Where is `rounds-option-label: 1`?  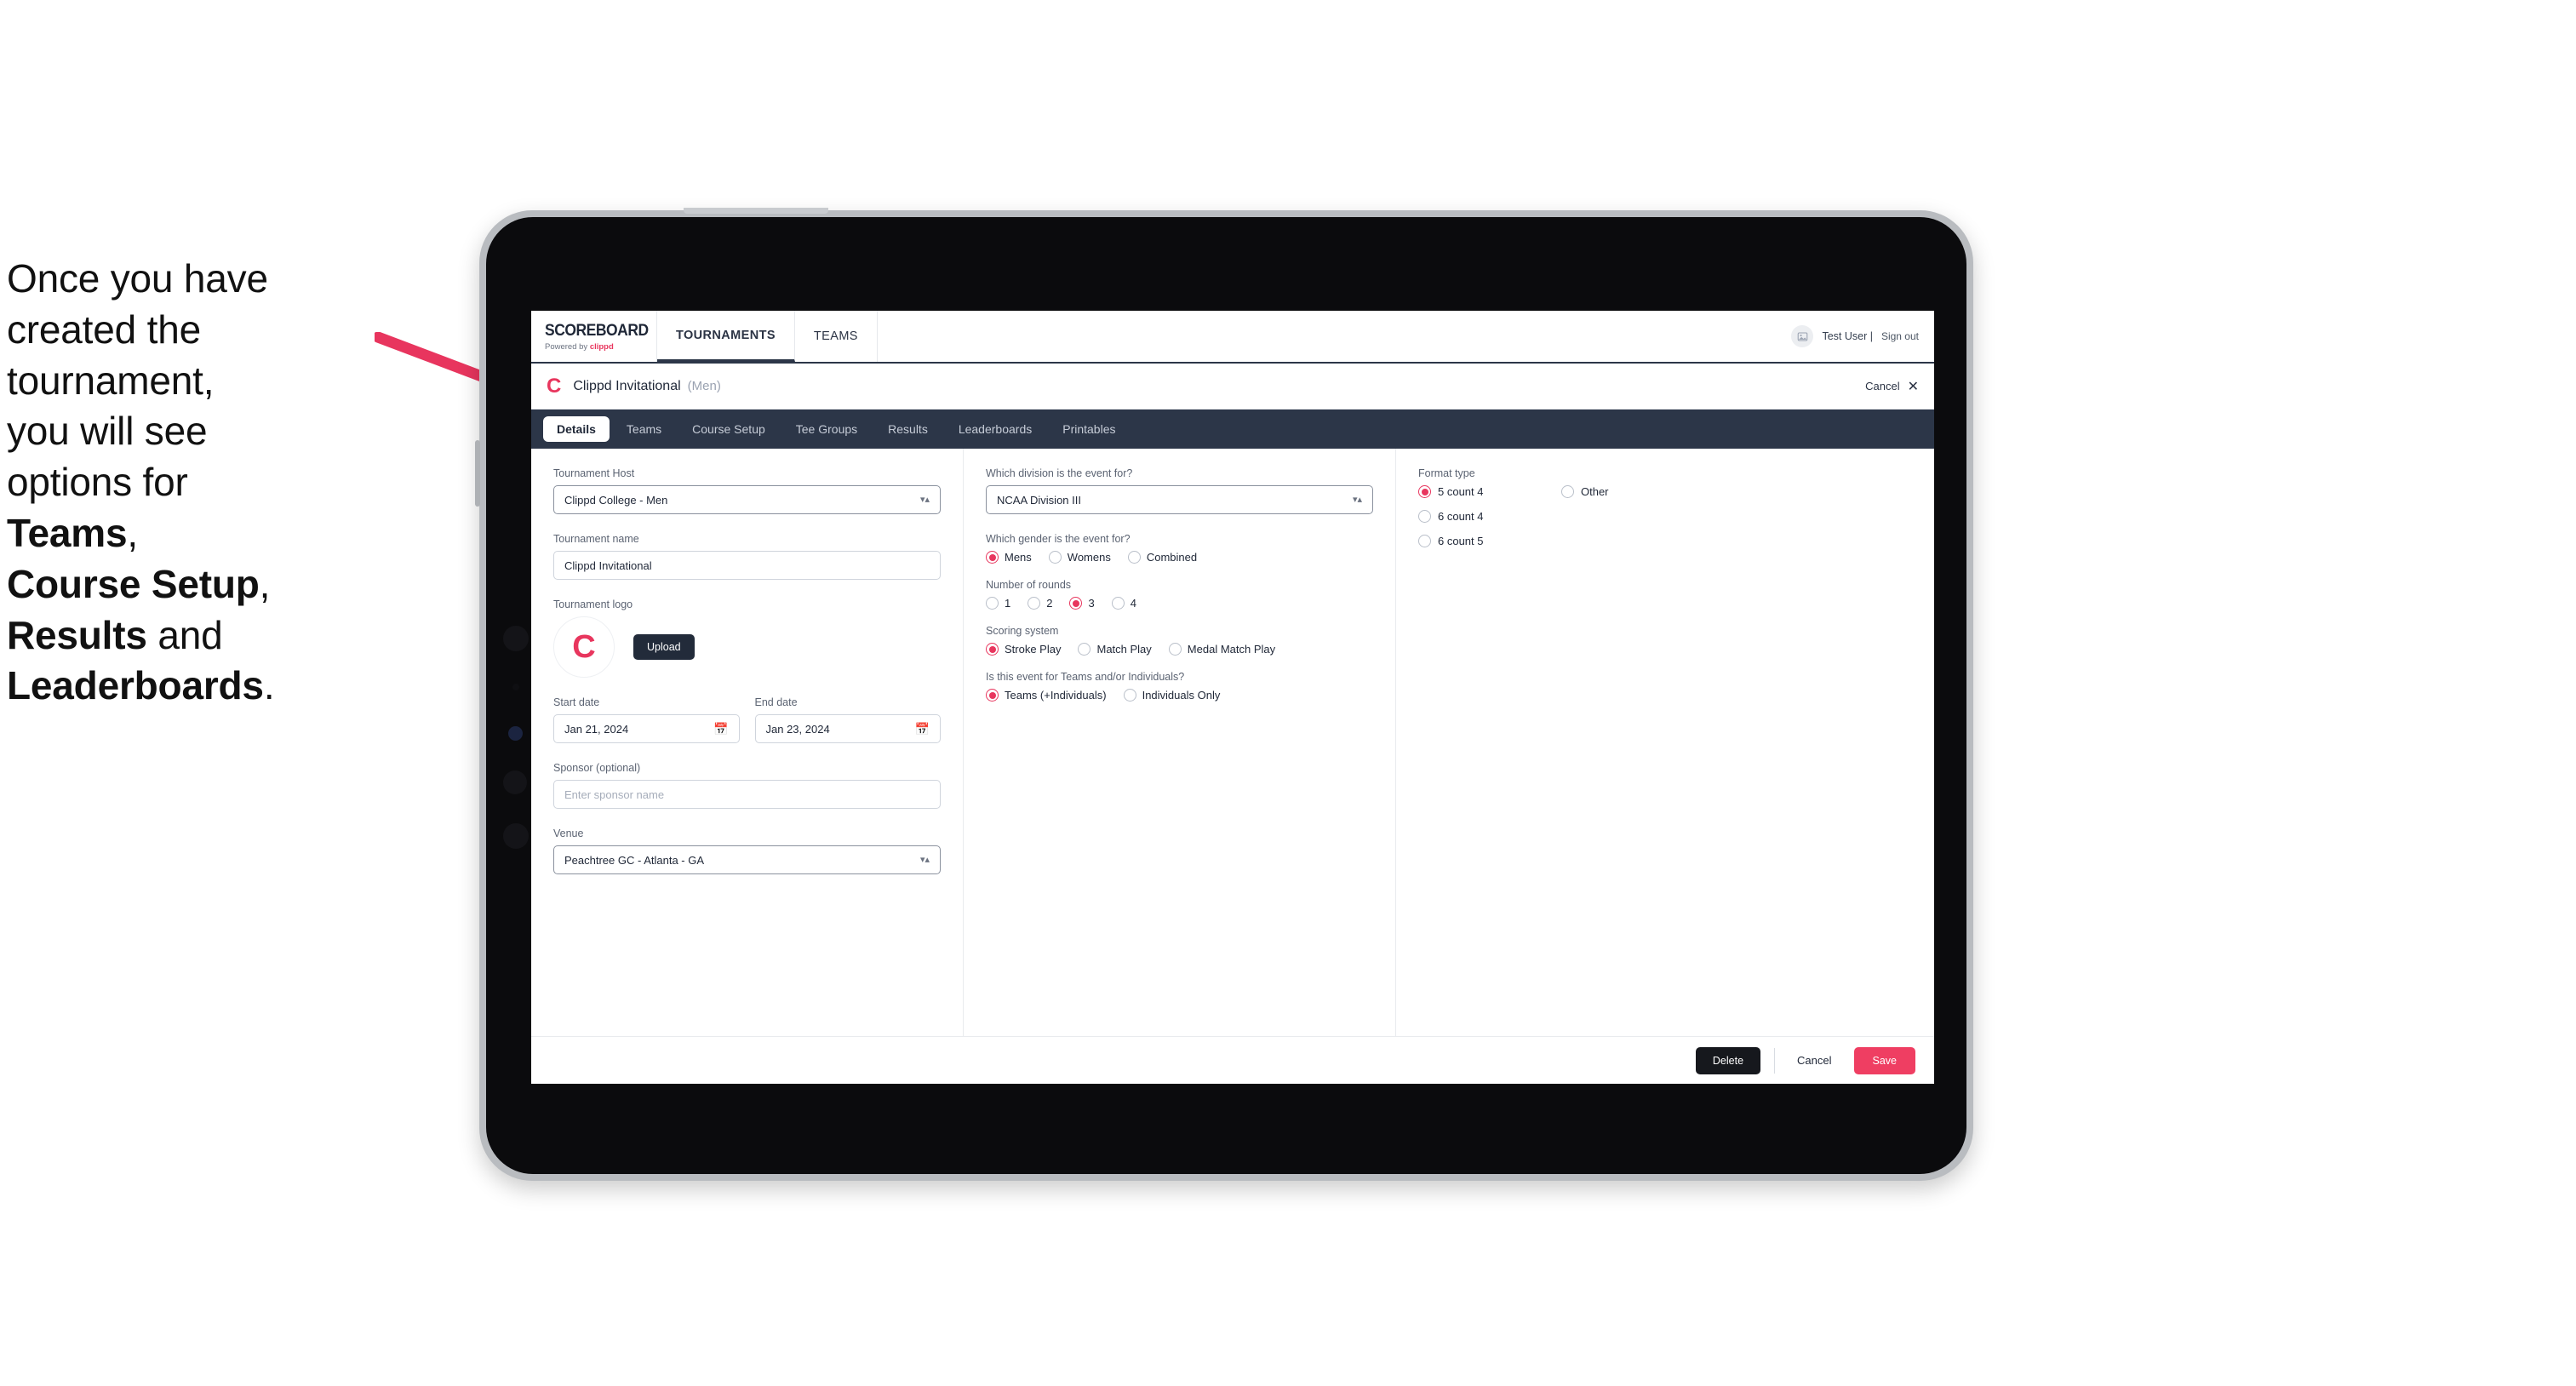
rounds-option-label: 1 is located at coordinates (1008, 603).